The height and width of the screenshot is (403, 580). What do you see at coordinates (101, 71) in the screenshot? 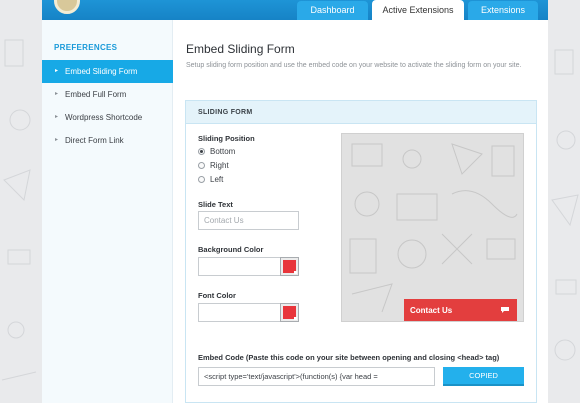
I see `sidebar-item-label: Embed Sliding Form` at bounding box center [101, 71].